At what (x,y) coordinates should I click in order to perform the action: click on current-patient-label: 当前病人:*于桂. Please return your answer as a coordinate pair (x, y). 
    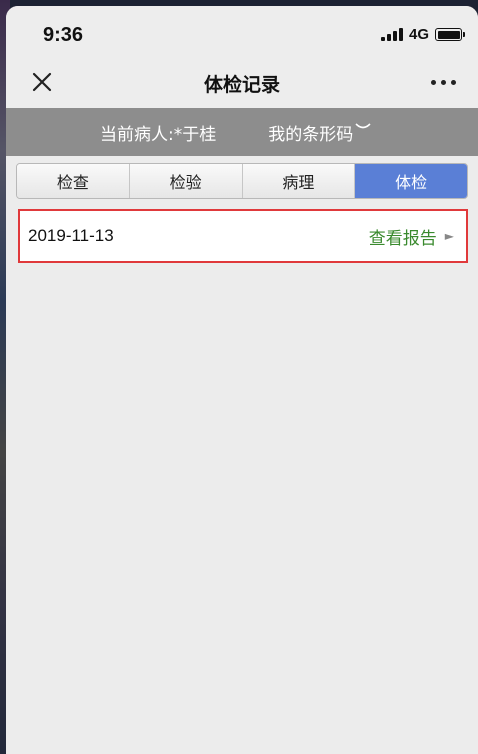
    Looking at the image, I should click on (158, 134).